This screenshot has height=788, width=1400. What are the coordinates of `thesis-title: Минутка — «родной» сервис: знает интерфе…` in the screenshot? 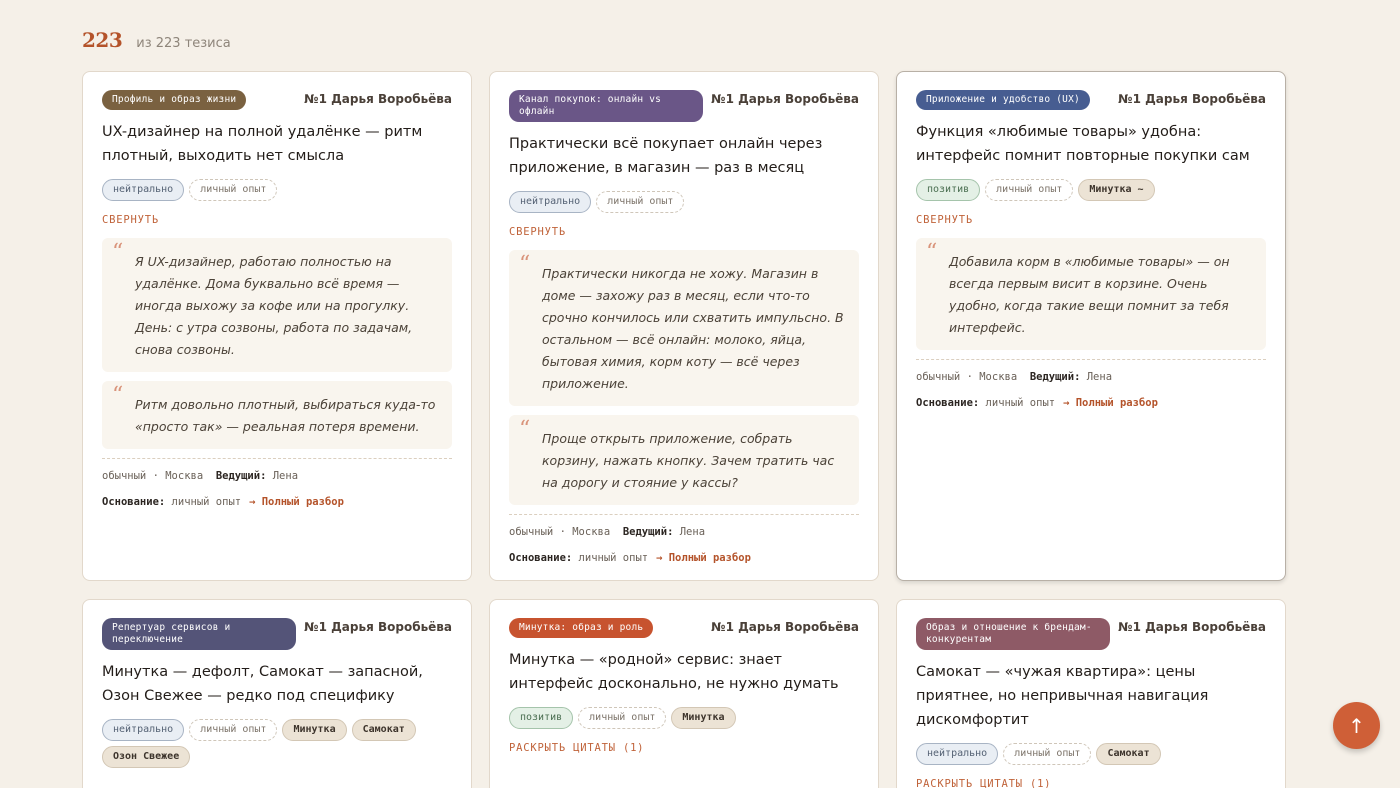 It's located at (674, 671).